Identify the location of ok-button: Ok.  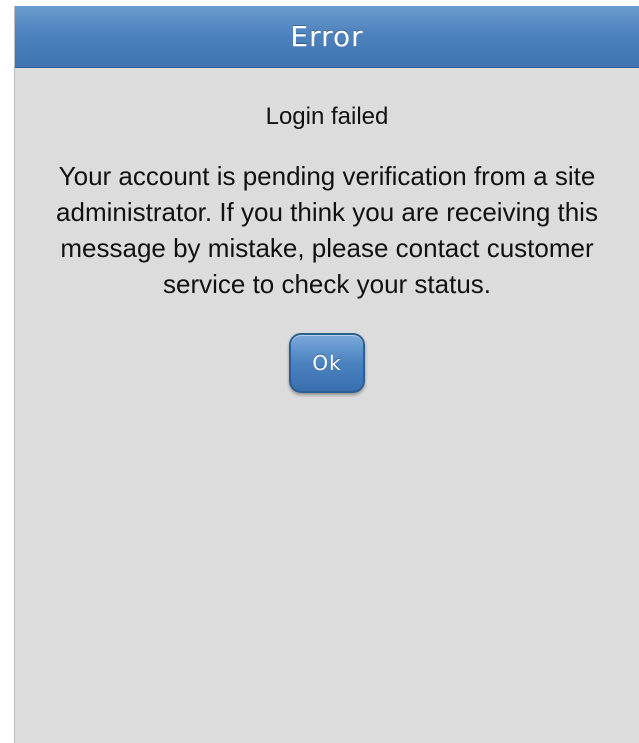
(327, 363).